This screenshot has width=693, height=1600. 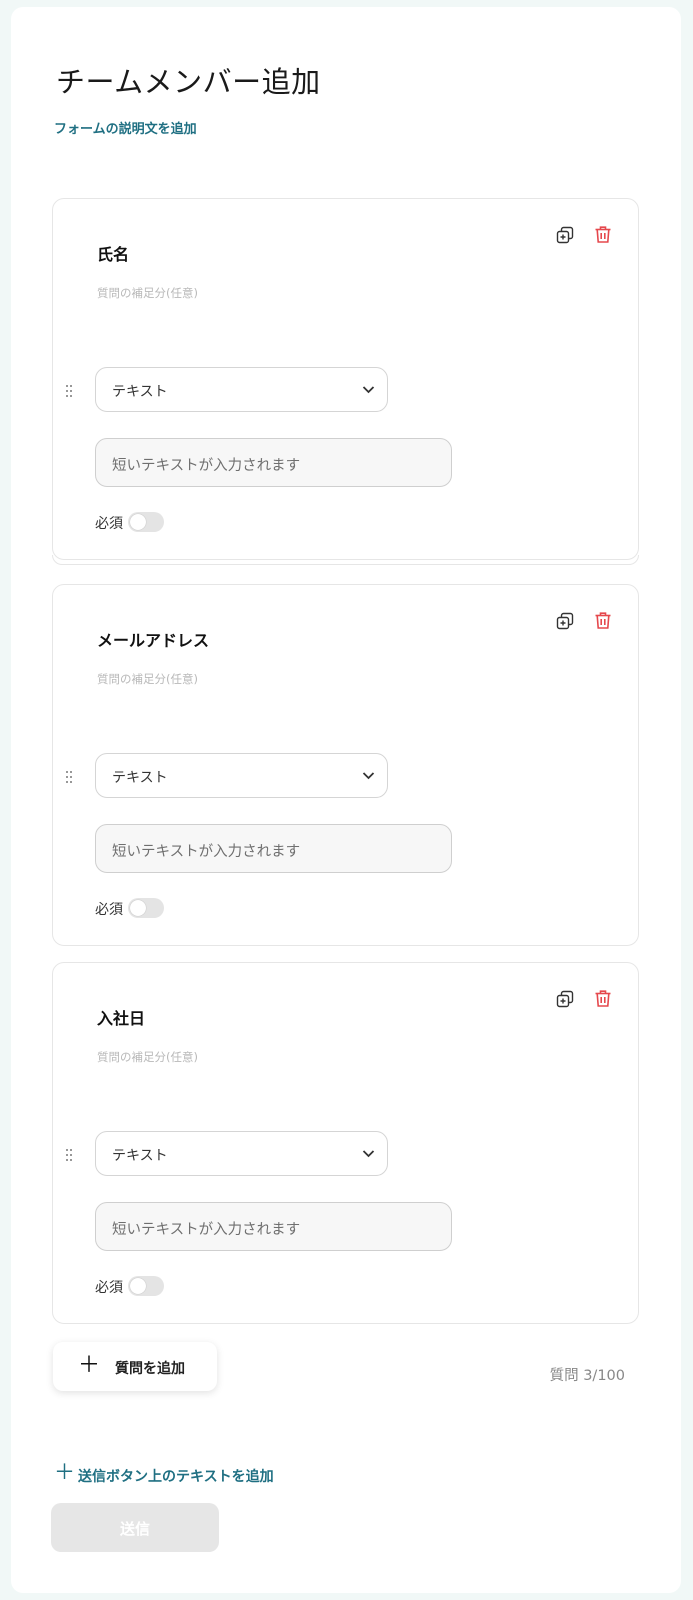 I want to click on add-question-label: 質問を追加, so click(x=150, y=1369).